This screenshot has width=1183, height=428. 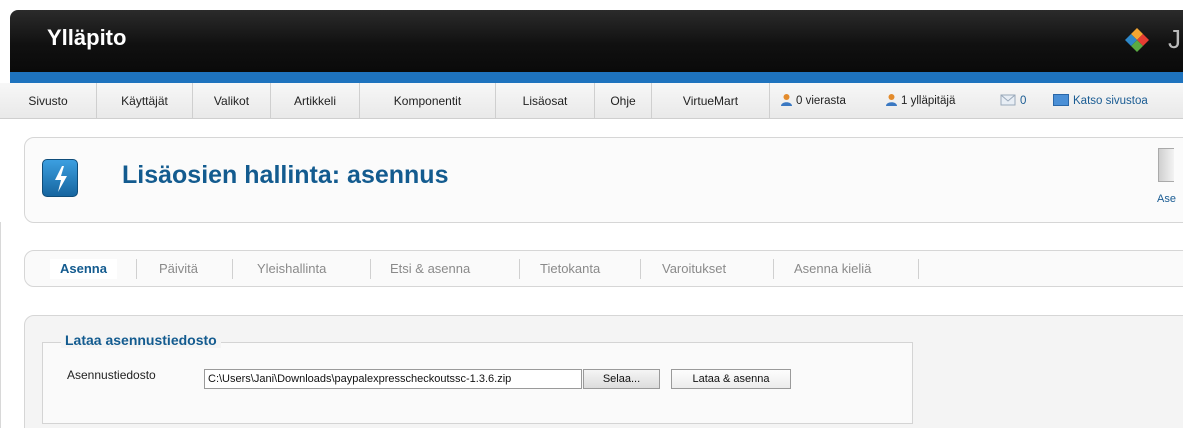 I want to click on admins-count: 1 ylläpitäjä, so click(x=928, y=101).